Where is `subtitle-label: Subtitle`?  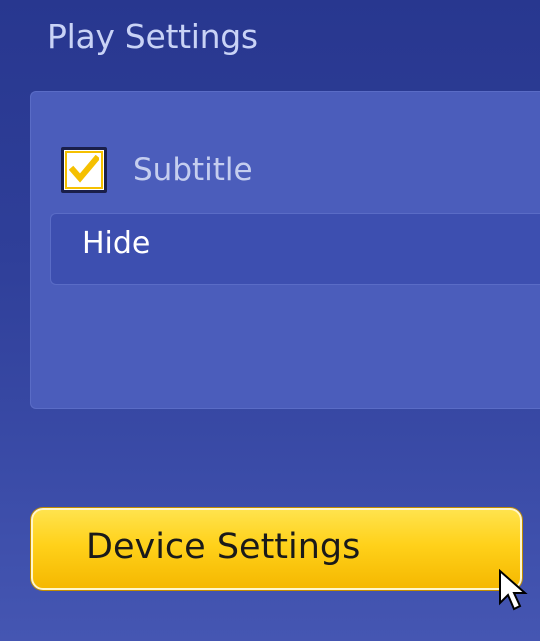 subtitle-label: Subtitle is located at coordinates (193, 170).